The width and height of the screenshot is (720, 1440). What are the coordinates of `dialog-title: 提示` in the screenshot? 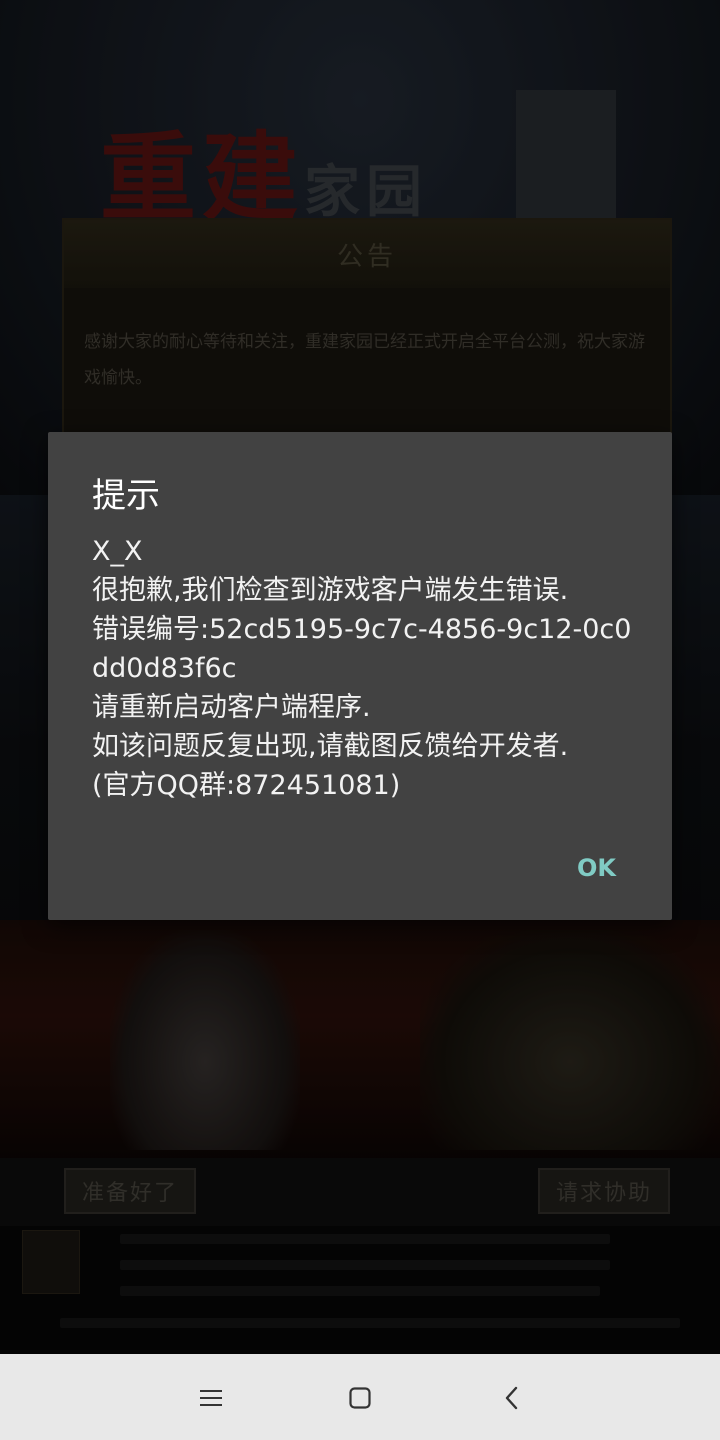 It's located at (126, 496).